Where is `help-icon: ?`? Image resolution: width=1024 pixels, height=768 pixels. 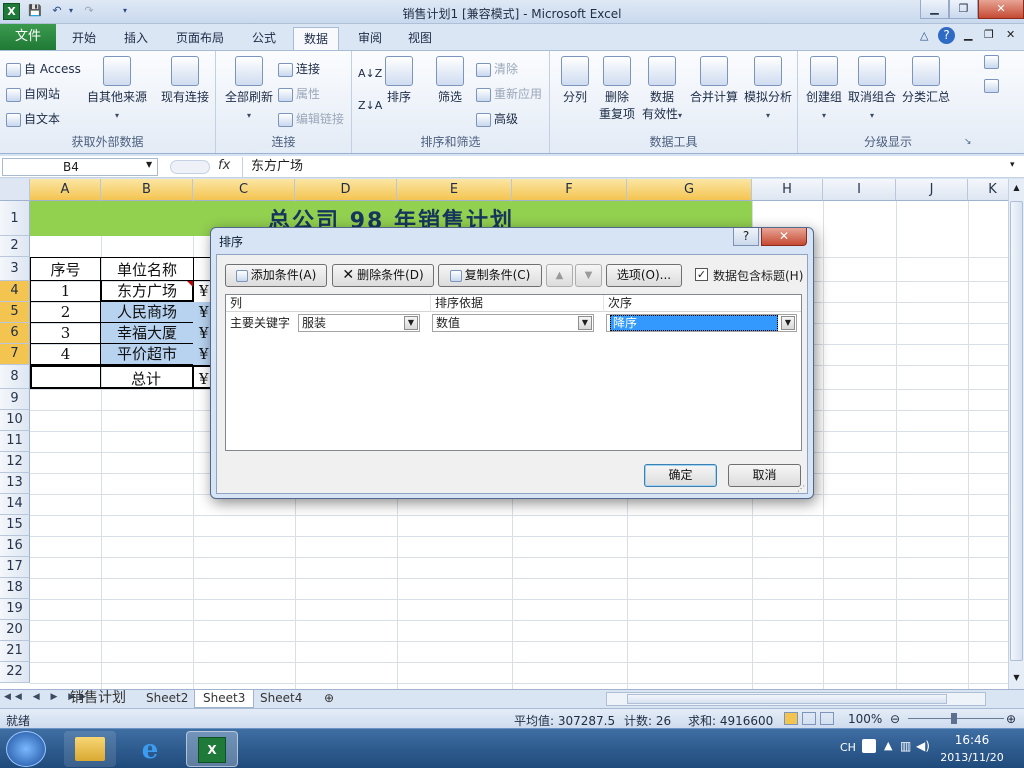
help-icon: ? is located at coordinates (946, 35).